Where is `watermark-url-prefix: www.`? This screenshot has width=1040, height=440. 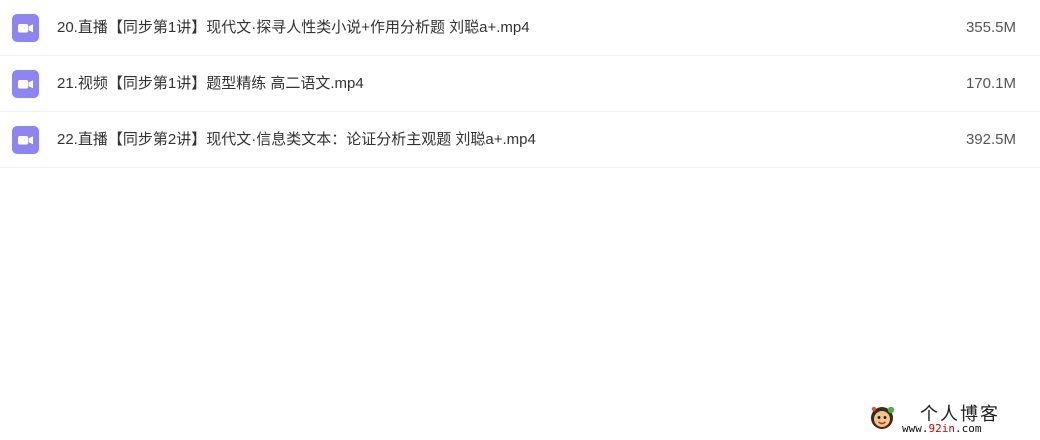
watermark-url-prefix: www. is located at coordinates (915, 428).